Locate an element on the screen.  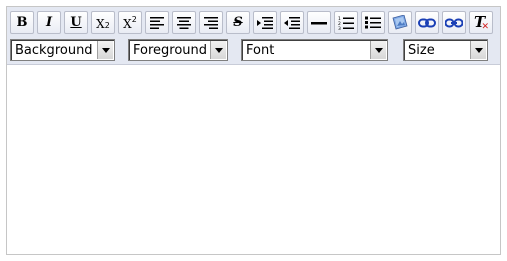
align-left-button is located at coordinates (157, 22).